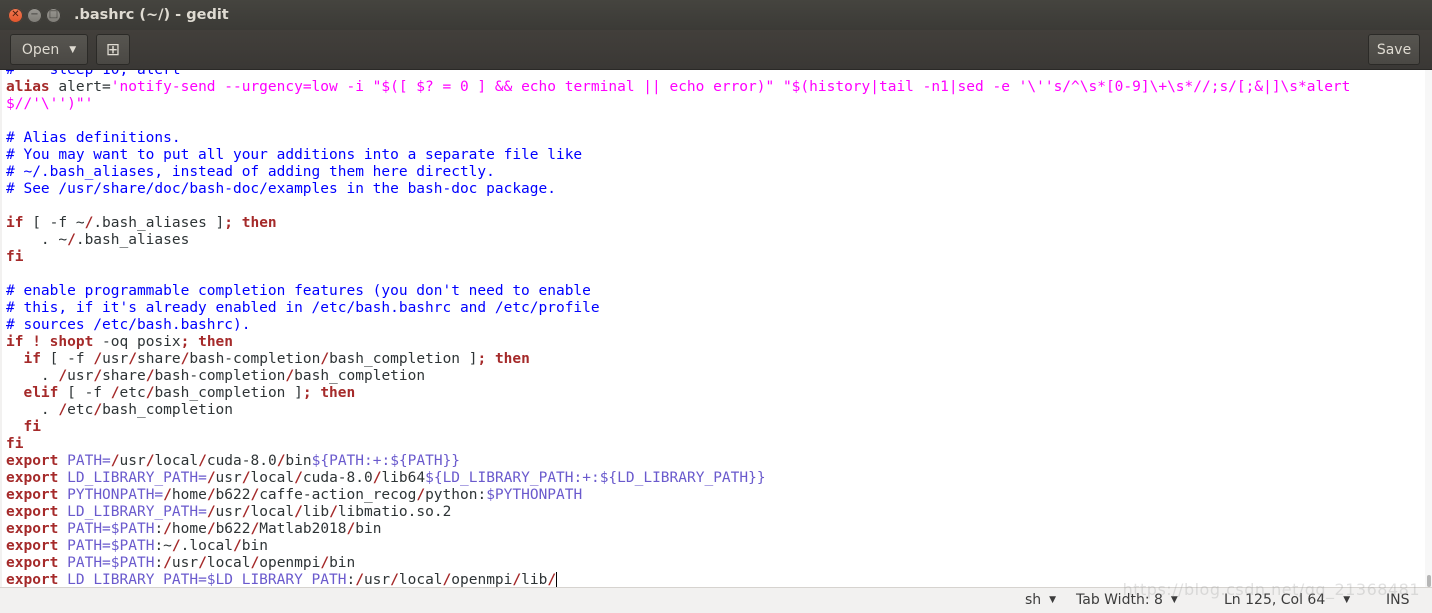  I want to click on minimize-window-button: −, so click(34, 15).